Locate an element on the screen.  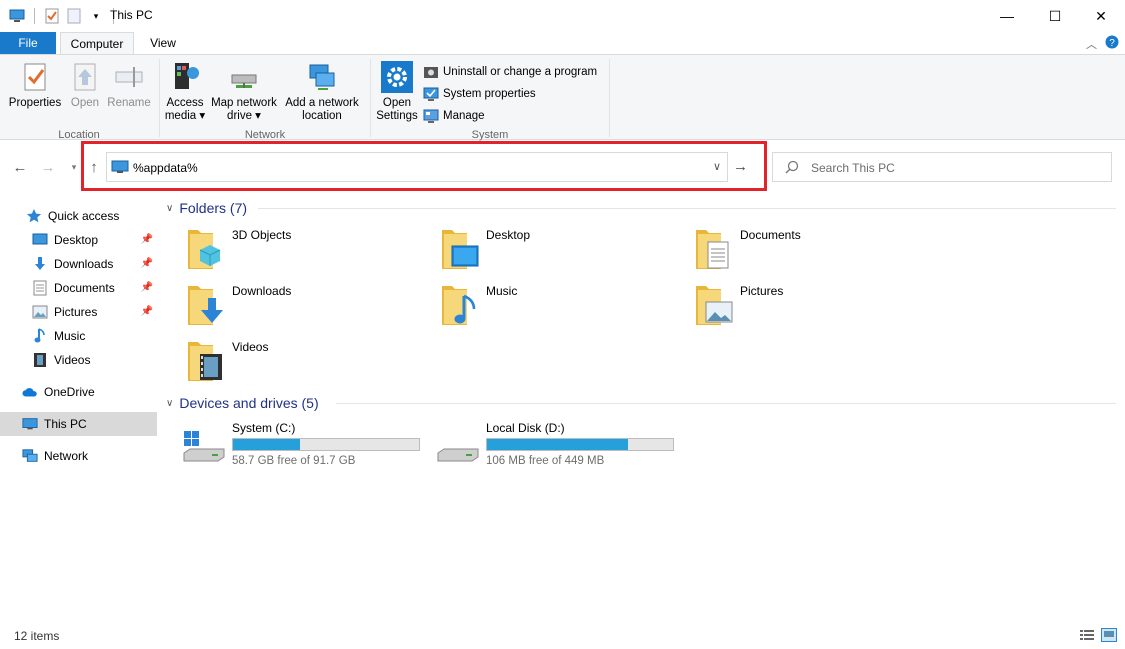
nav-item-downloads: Downloads 📌 is located at coordinates (78, 264).